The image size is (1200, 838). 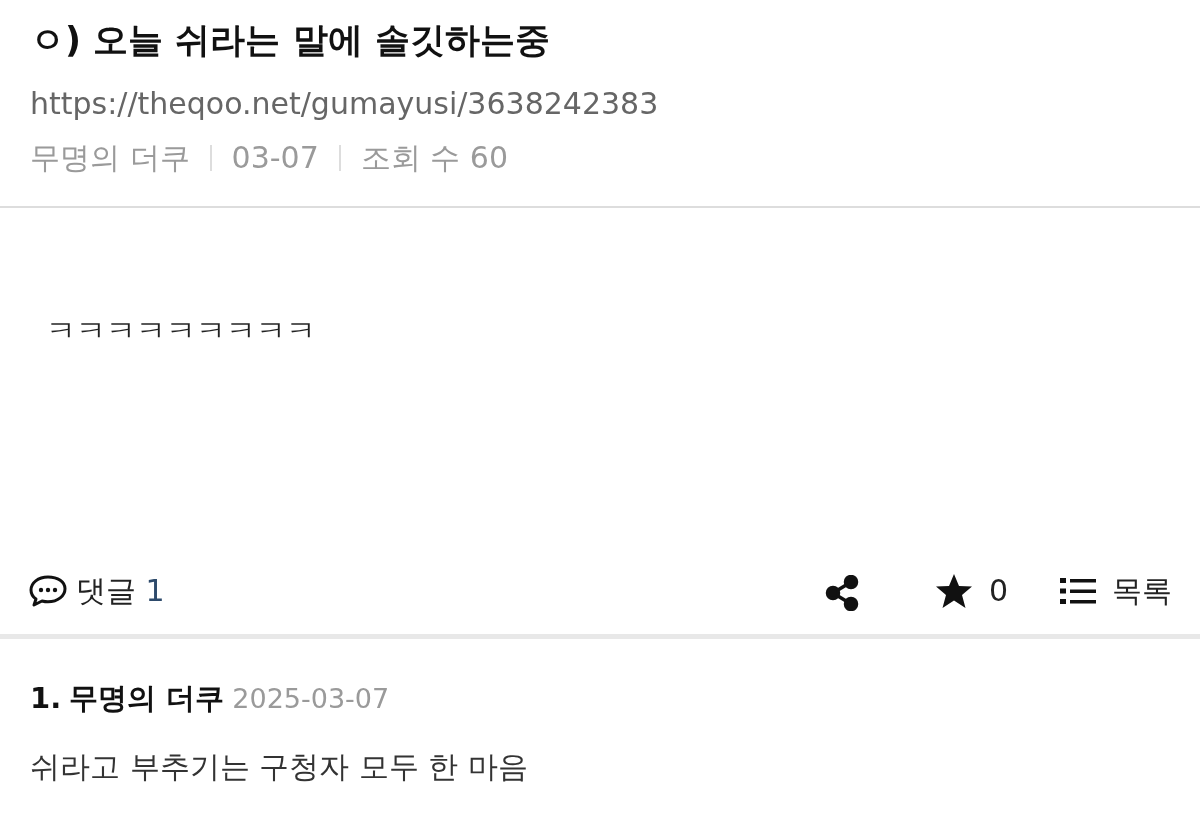 I want to click on star-icon, so click(x=953, y=590).